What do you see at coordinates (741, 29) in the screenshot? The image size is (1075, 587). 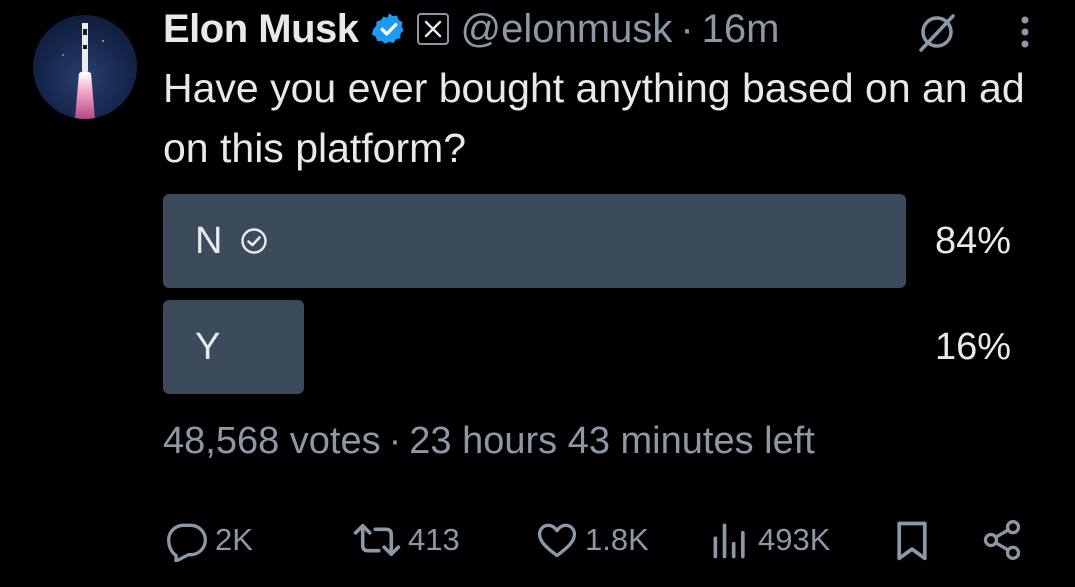 I see `tweet-time: 16m` at bounding box center [741, 29].